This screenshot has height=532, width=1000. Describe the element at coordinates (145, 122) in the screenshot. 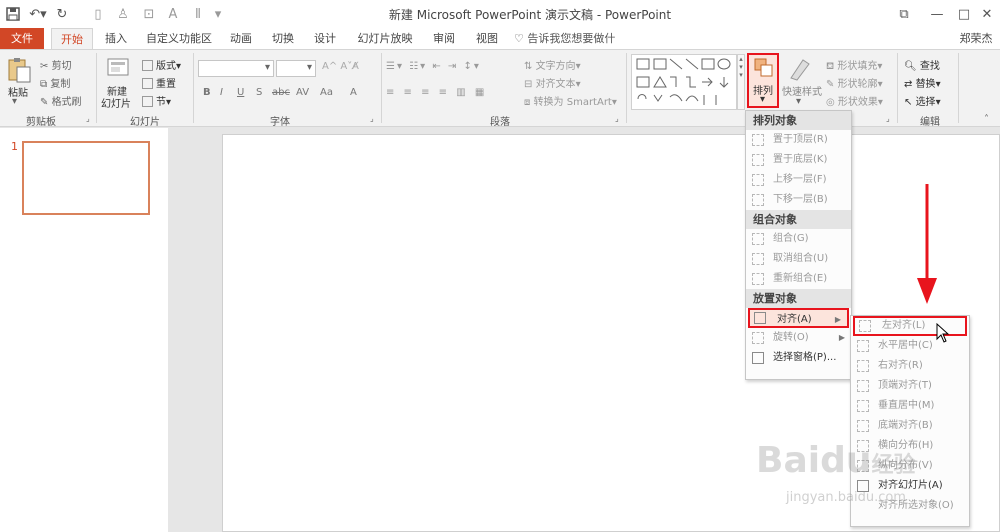

I see `slides-group-label: 幻灯片` at that location.